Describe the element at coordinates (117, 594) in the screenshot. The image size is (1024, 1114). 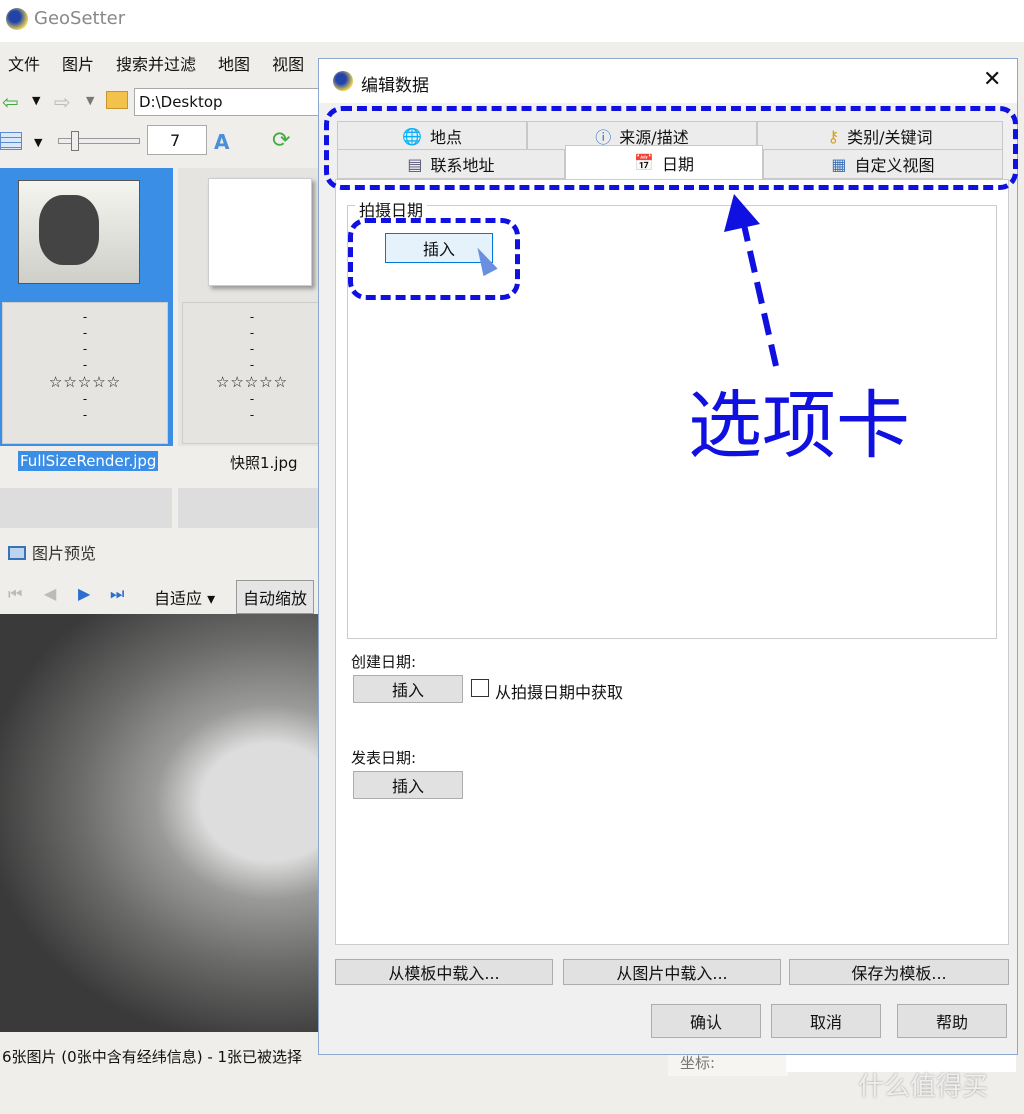
I see `last-image-icon: ⏭` at that location.